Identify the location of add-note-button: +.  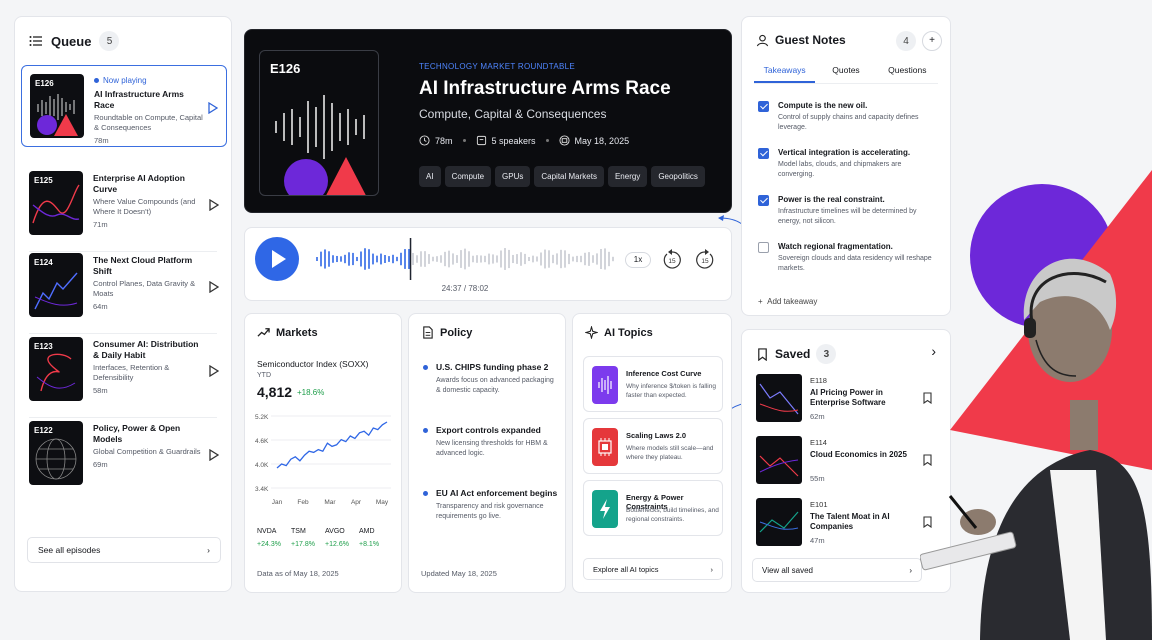
(932, 41).